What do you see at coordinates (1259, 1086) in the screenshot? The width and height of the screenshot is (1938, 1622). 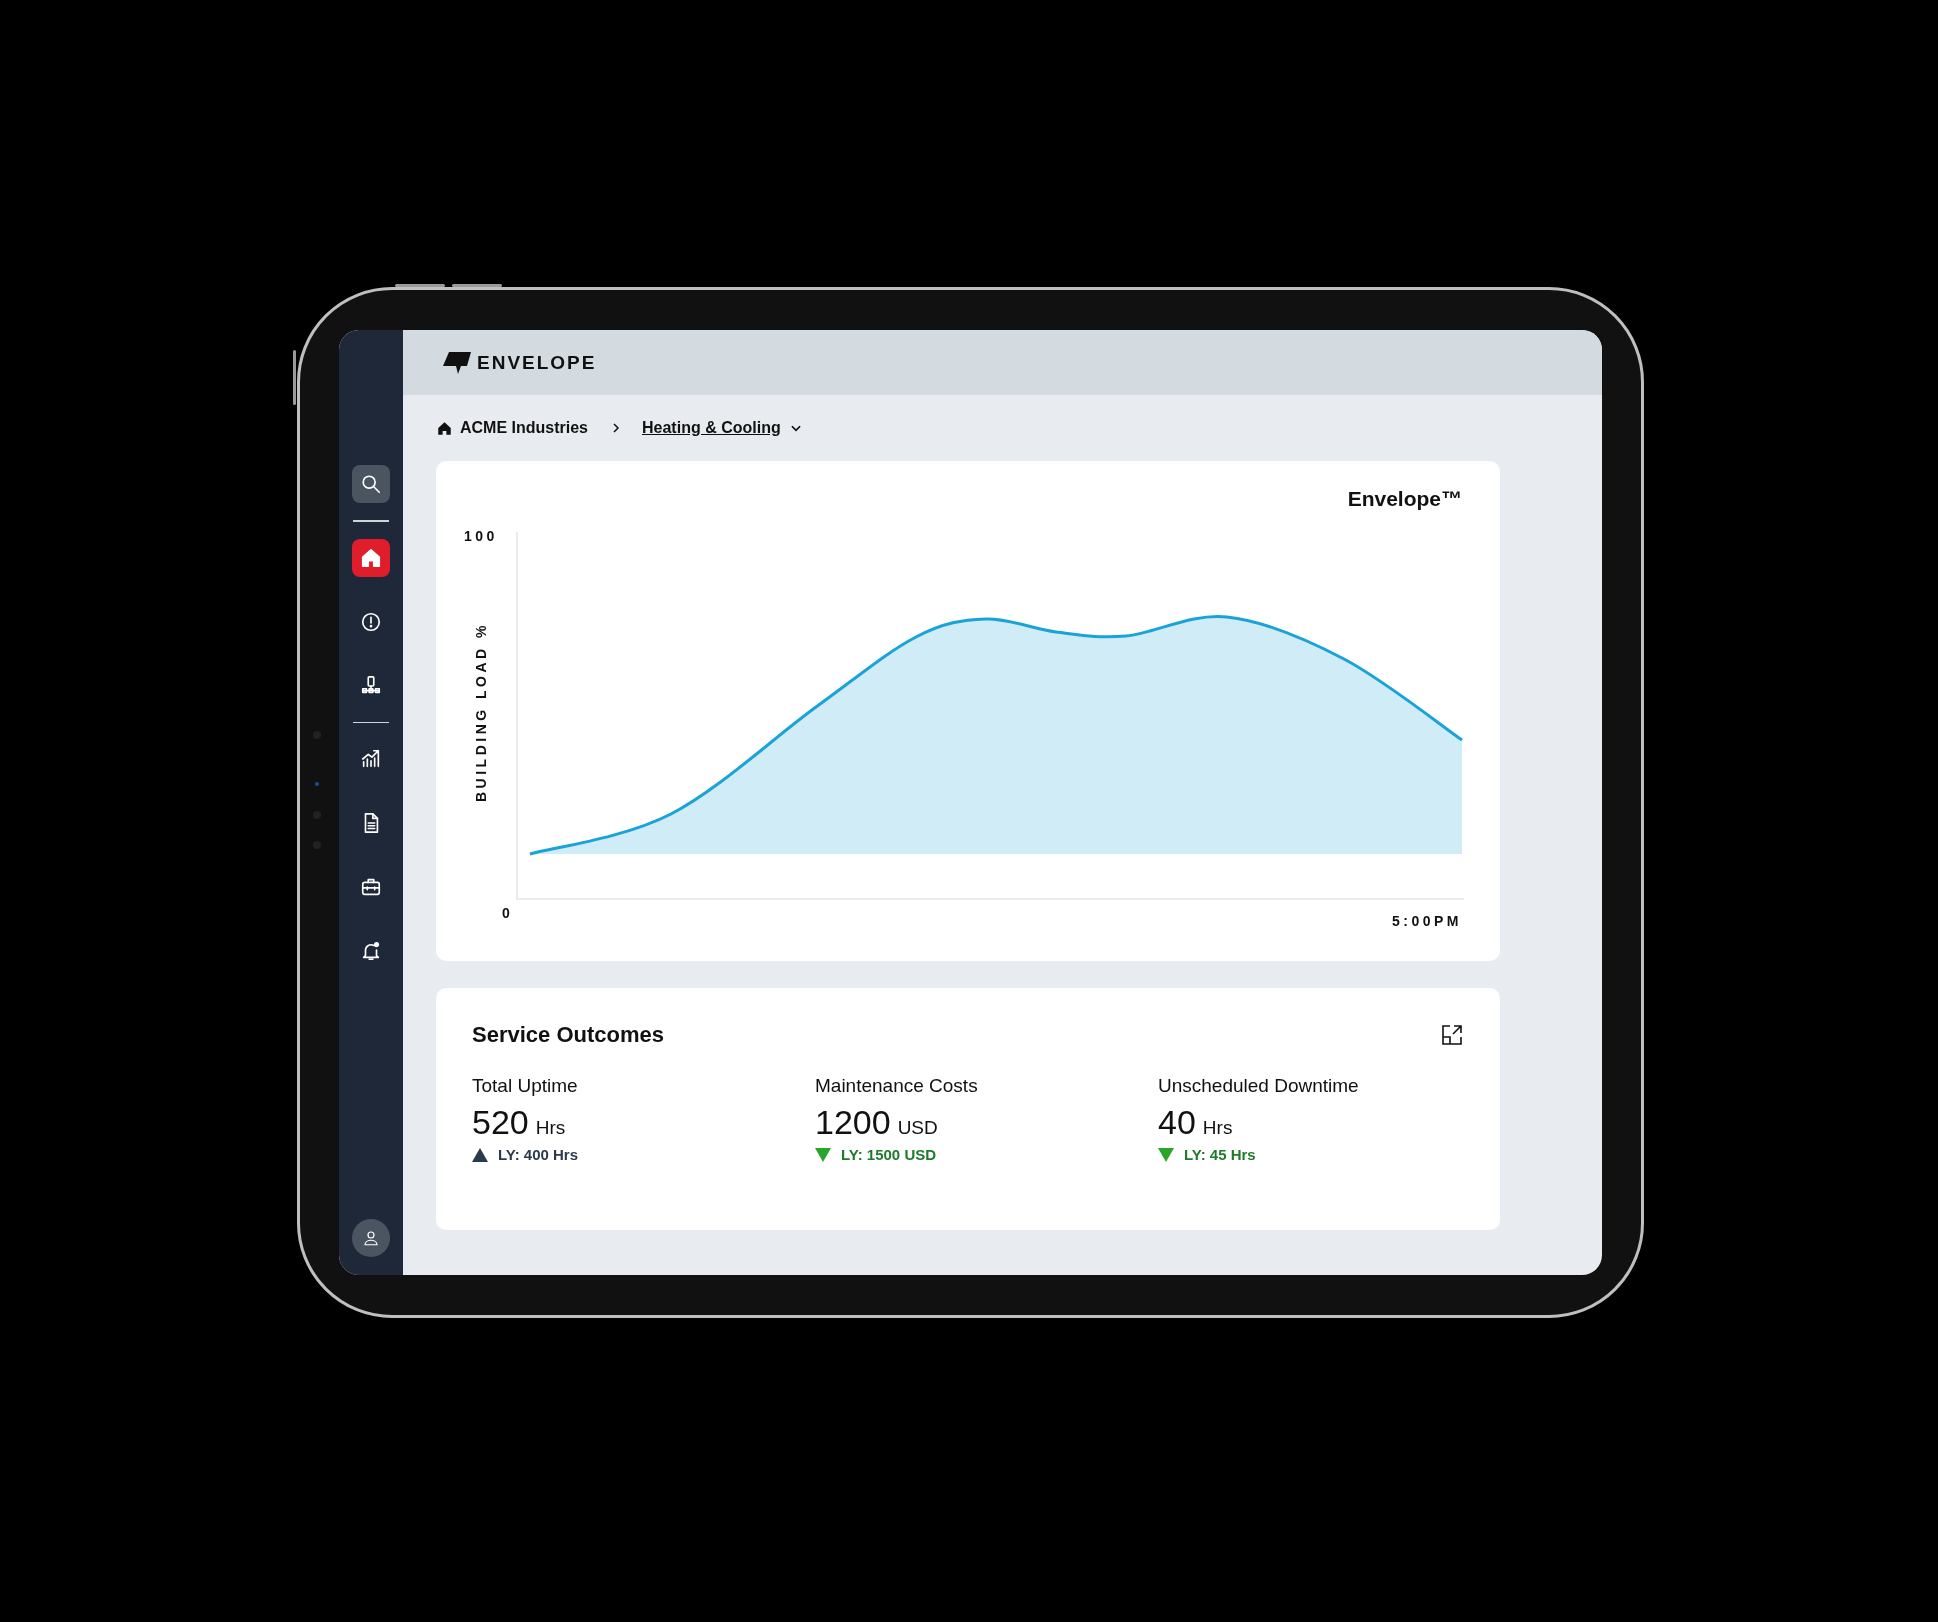 I see `metric-label: Unscheduled Downtime` at bounding box center [1259, 1086].